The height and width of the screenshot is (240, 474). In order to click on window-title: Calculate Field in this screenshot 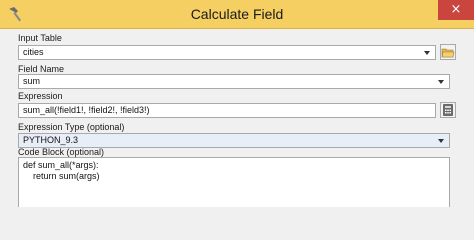, I will do `click(237, 14)`.